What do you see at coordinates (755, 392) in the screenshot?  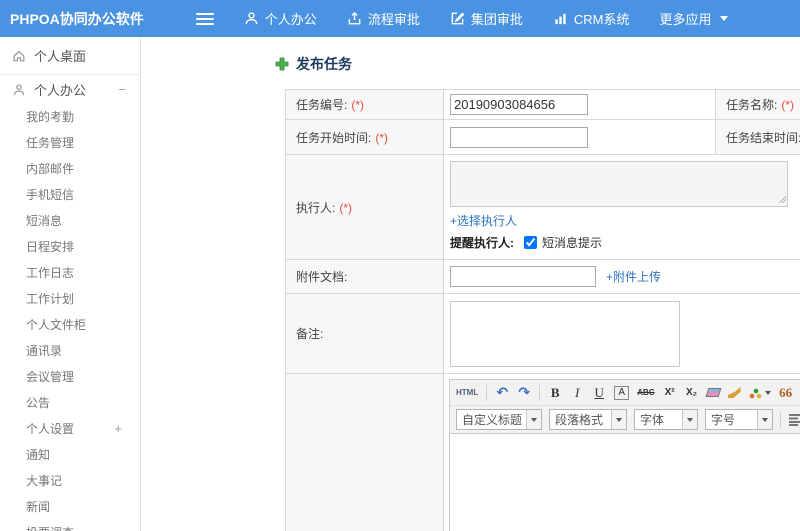 I see `color-wand-icon` at bounding box center [755, 392].